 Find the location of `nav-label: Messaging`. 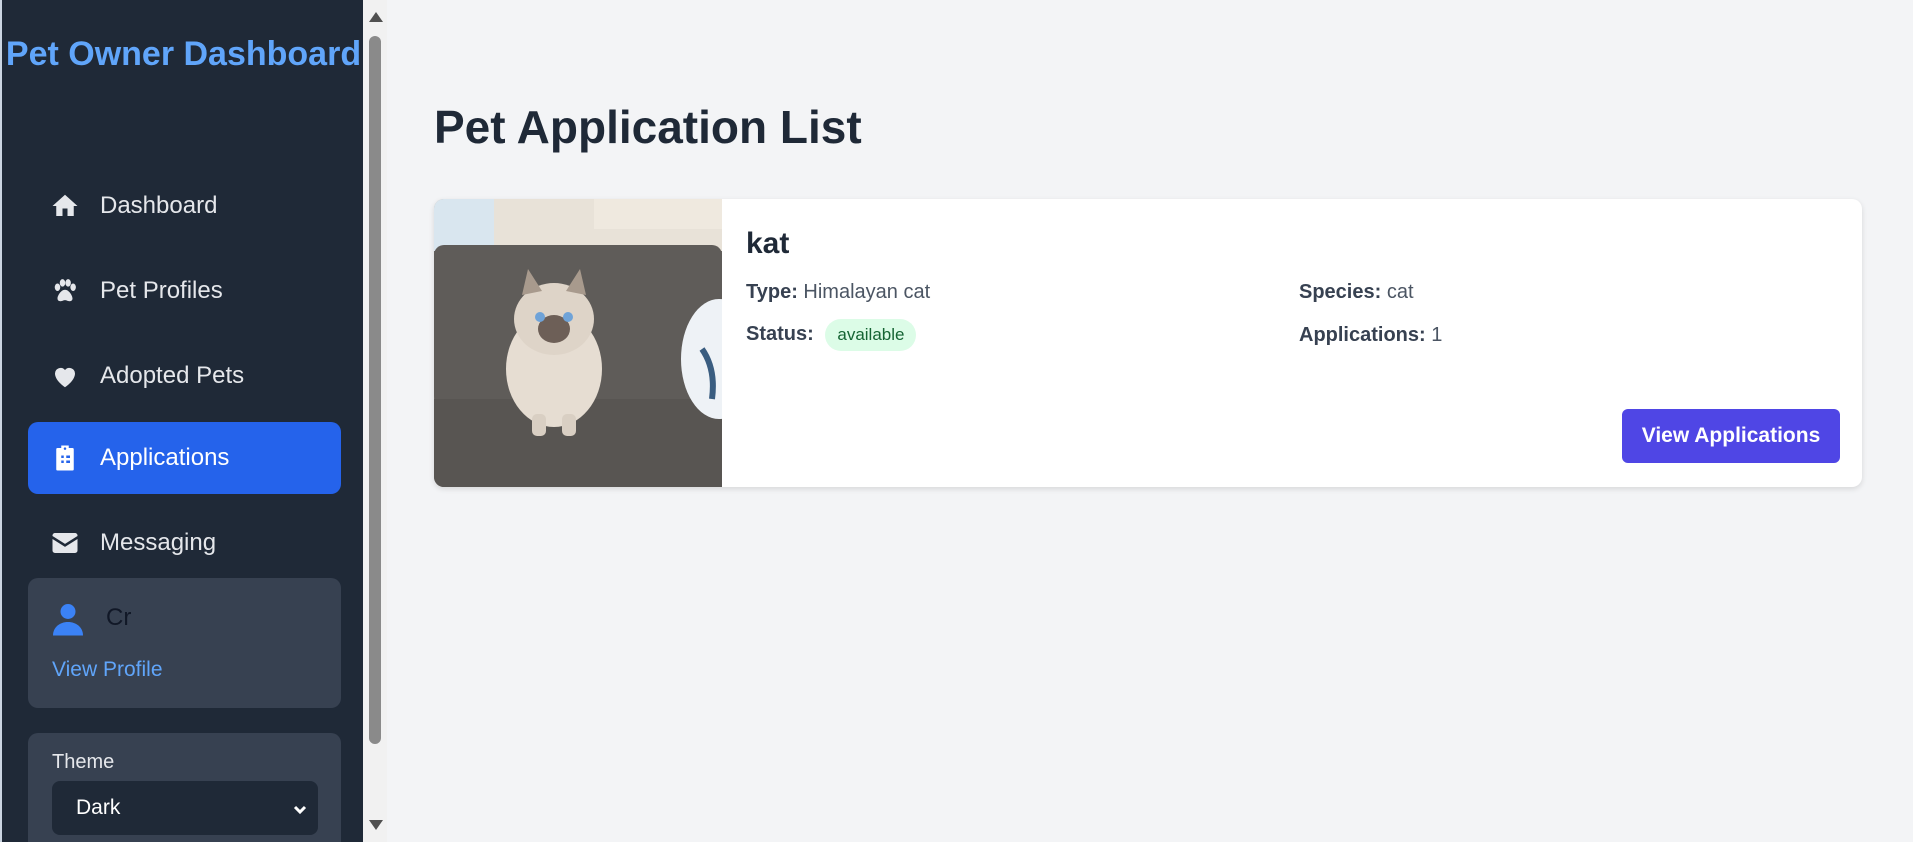

nav-label: Messaging is located at coordinates (158, 542).